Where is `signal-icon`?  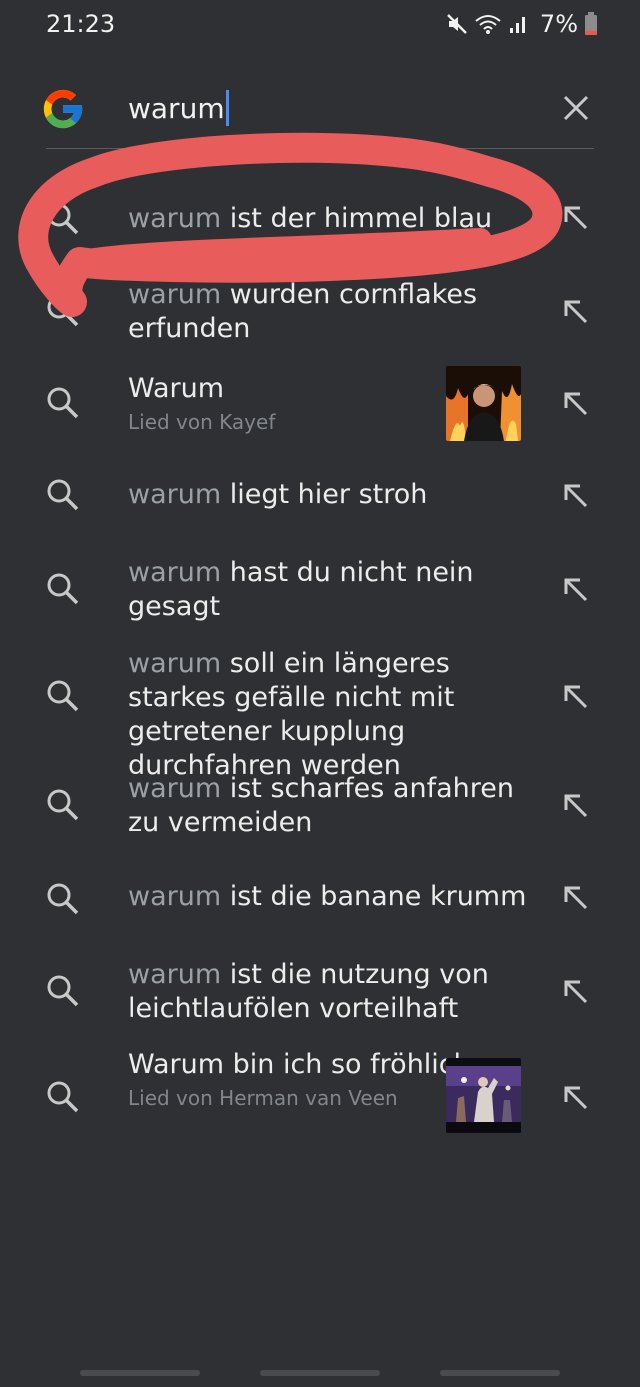
signal-icon is located at coordinates (517, 25).